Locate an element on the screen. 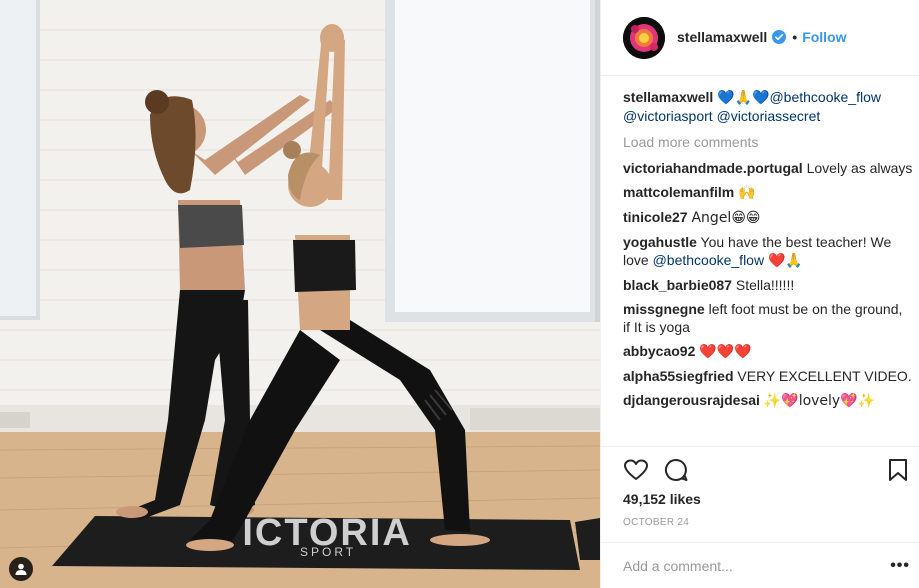  post-header: stellamaxwell • Follow is located at coordinates (760, 38).